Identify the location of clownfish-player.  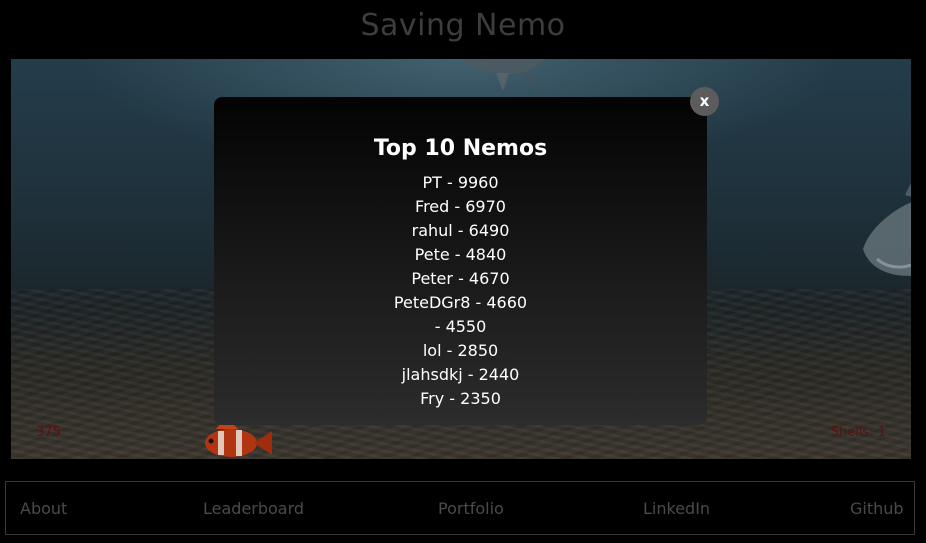
(238, 440).